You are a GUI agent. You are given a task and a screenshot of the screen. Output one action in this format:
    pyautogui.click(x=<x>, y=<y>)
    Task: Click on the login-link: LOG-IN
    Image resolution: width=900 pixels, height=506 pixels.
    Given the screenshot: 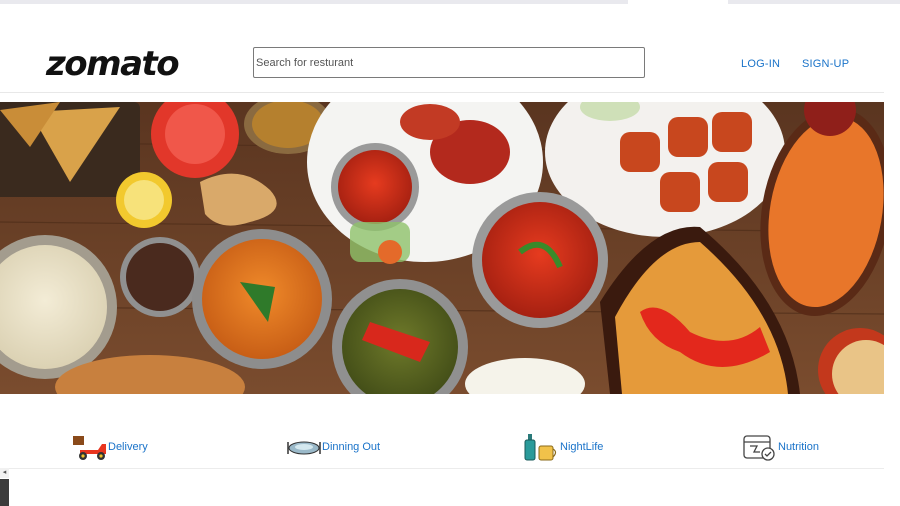 What is the action you would take?
    pyautogui.click(x=760, y=64)
    